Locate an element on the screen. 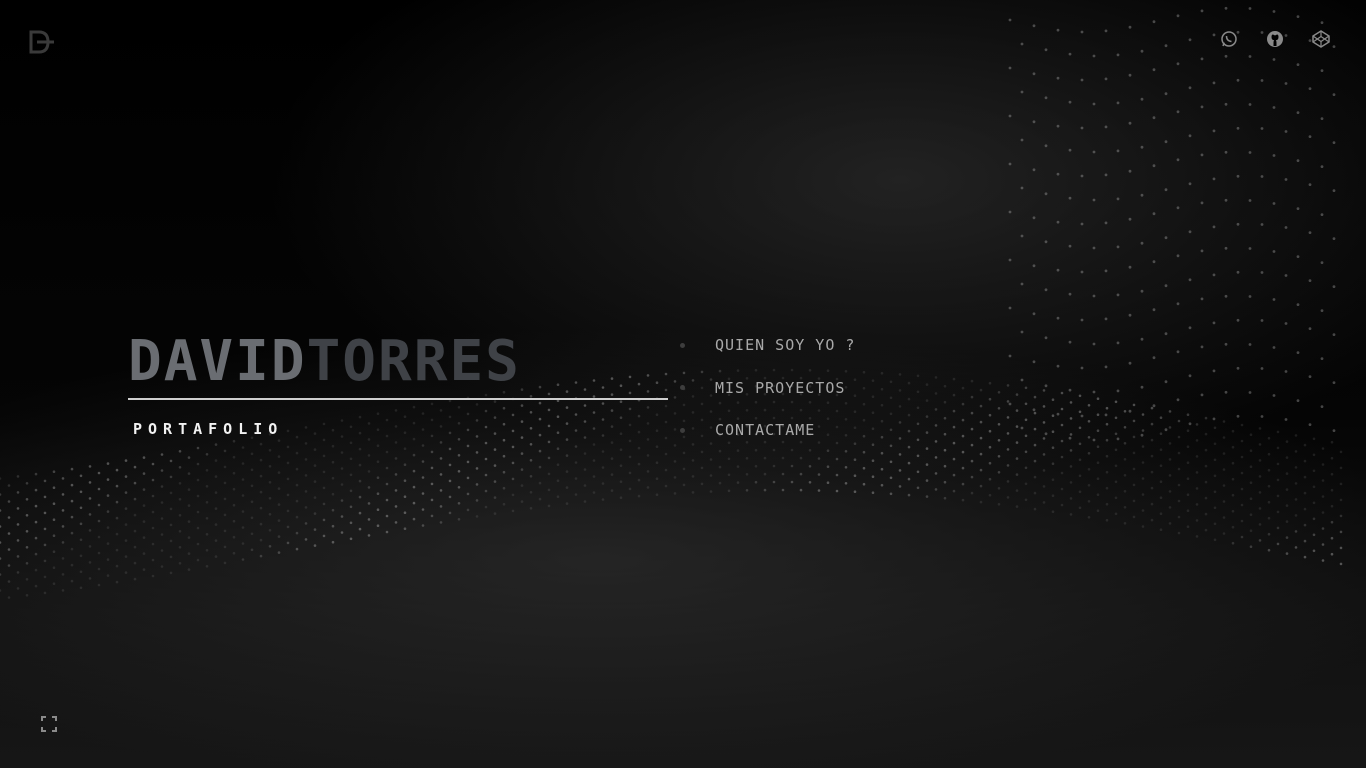  menu-item-mis-proyectos: MIS PROYECTOS is located at coordinates (765, 388).